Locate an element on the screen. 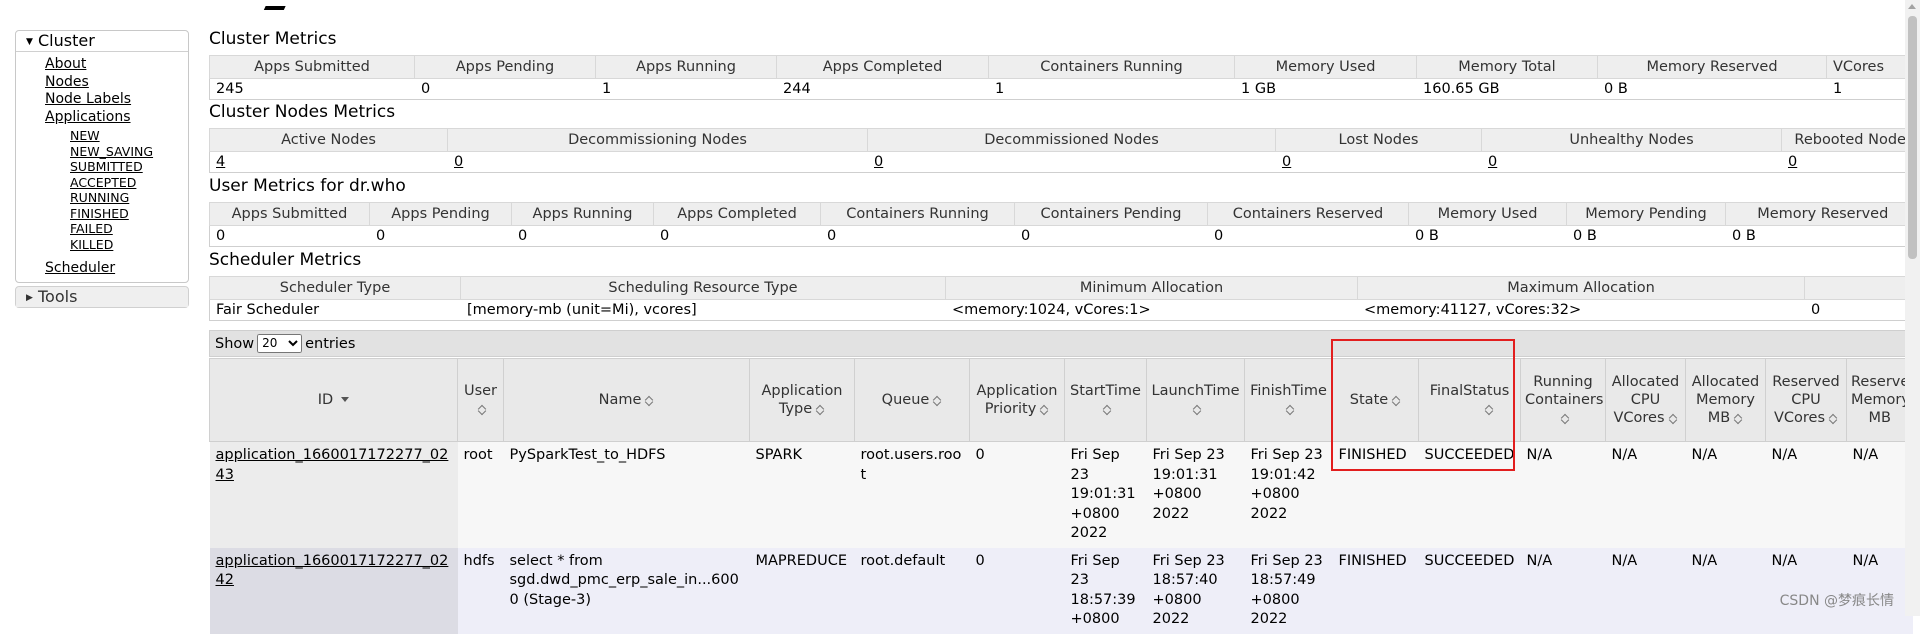 The height and width of the screenshot is (634, 1920). app-finish-time: Fri Sep 23 18:57:49 +0800 2022 is located at coordinates (1288, 590).